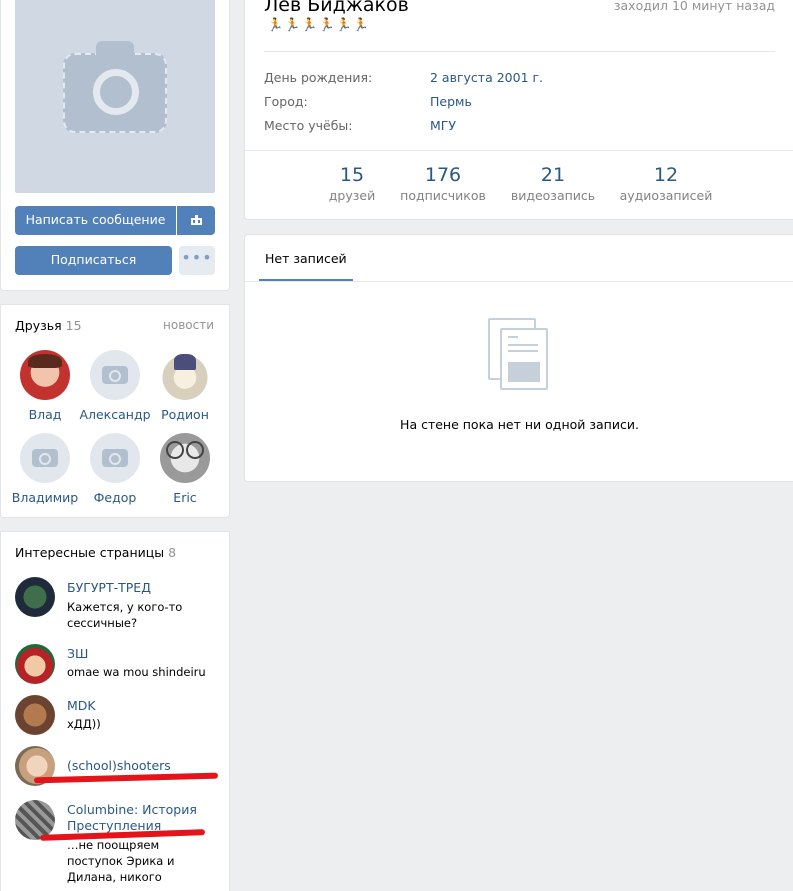 The height and width of the screenshot is (891, 793). What do you see at coordinates (443, 125) in the screenshot?
I see `info-value: МГУ` at bounding box center [443, 125].